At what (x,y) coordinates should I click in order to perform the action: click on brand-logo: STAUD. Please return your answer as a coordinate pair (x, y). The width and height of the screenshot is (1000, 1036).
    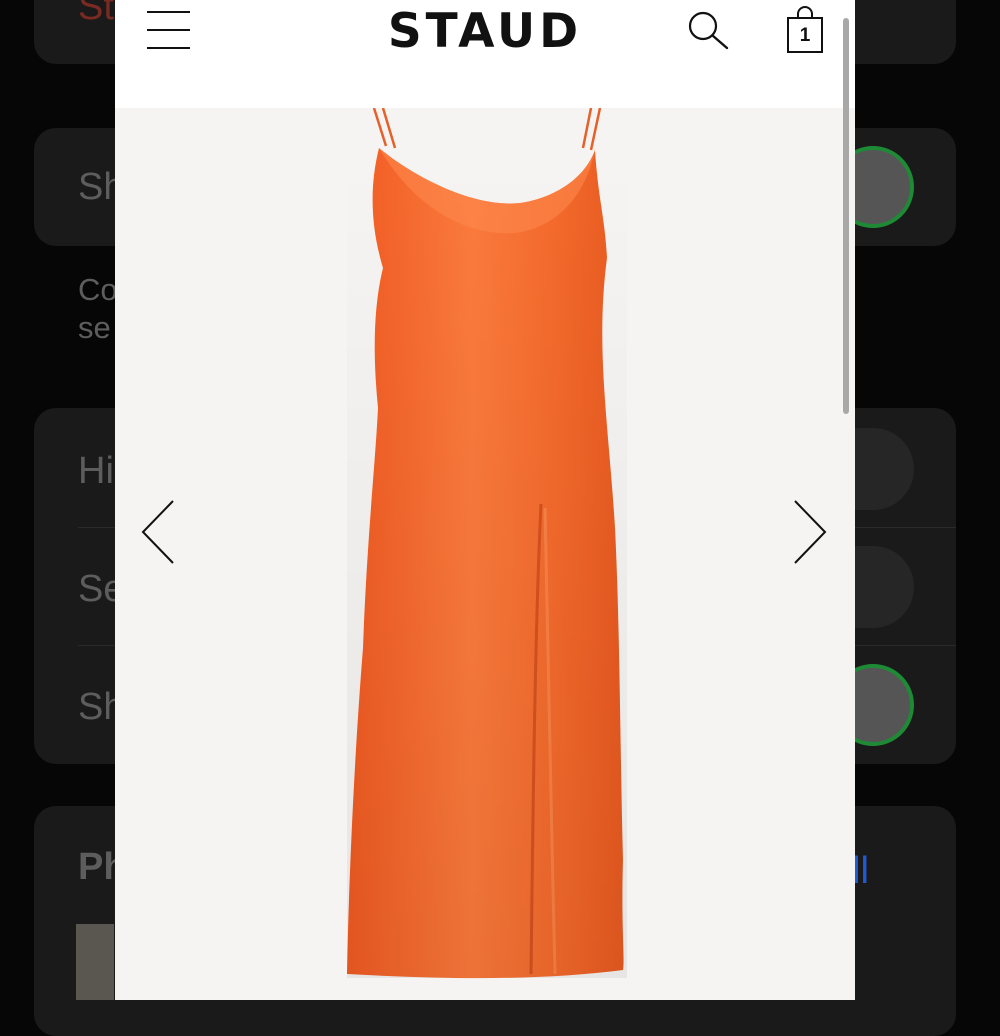
    Looking at the image, I should click on (485, 32).